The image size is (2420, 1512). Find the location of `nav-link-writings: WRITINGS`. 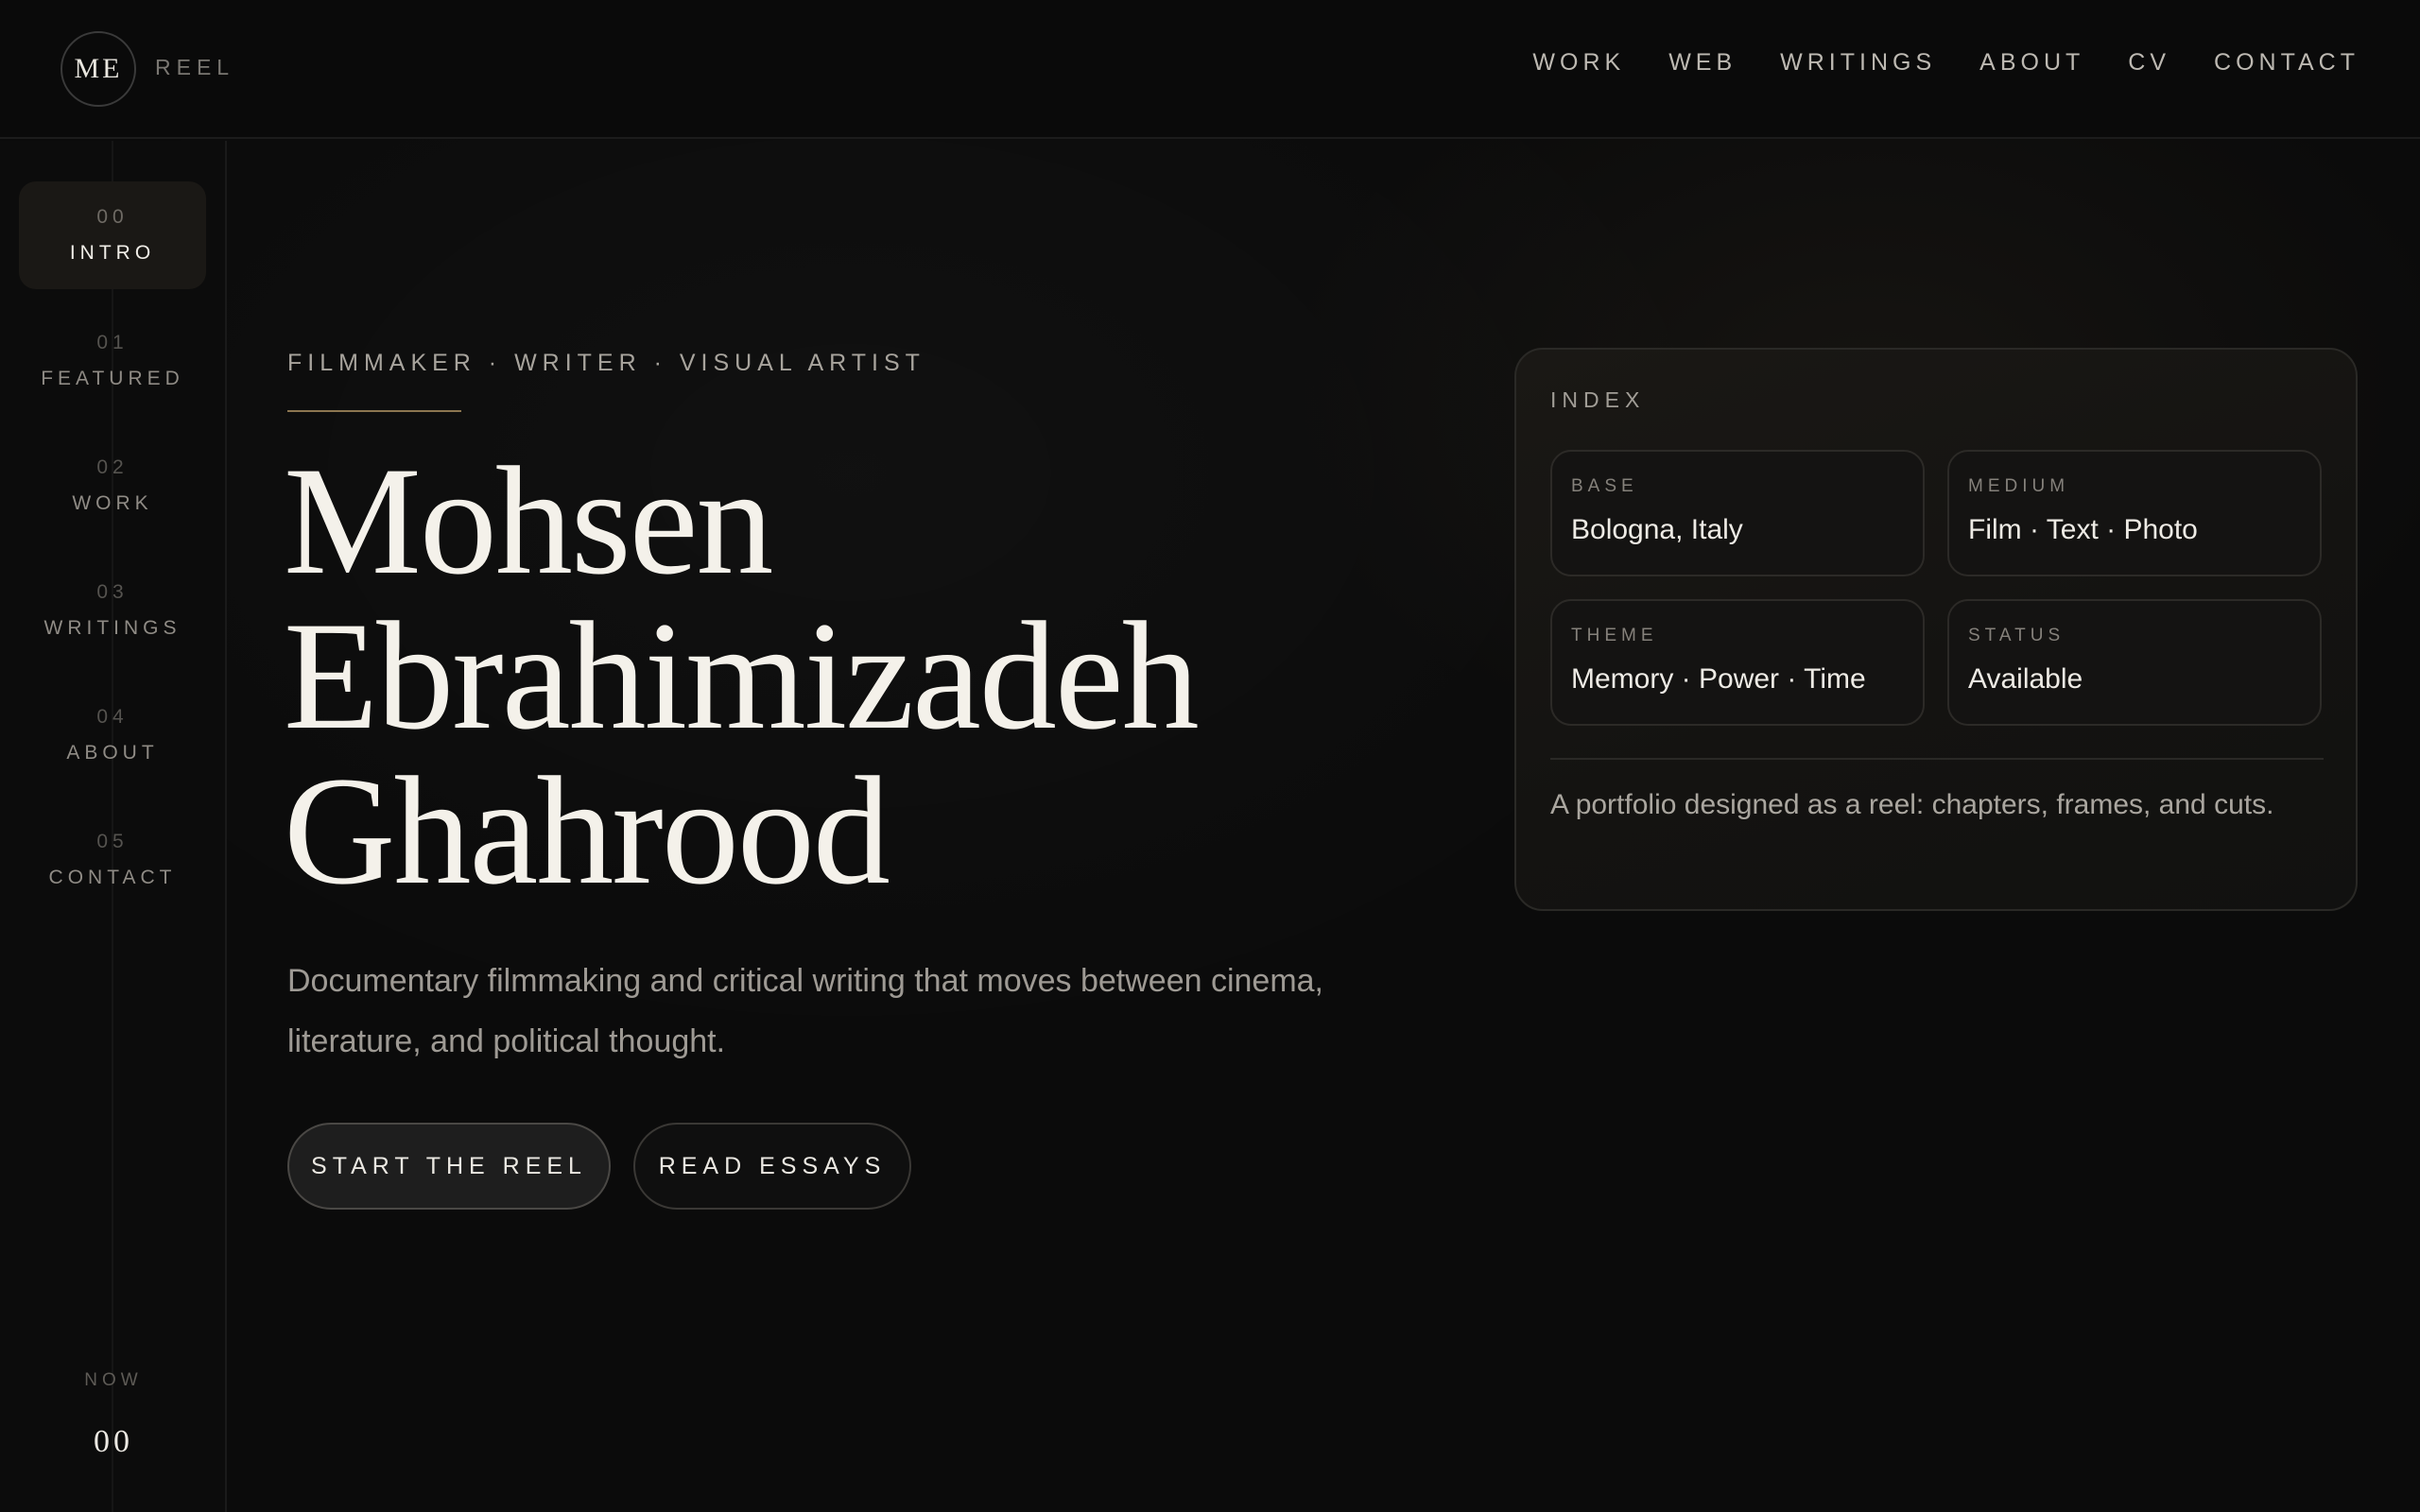

nav-link-writings: WRITINGS is located at coordinates (1858, 63).